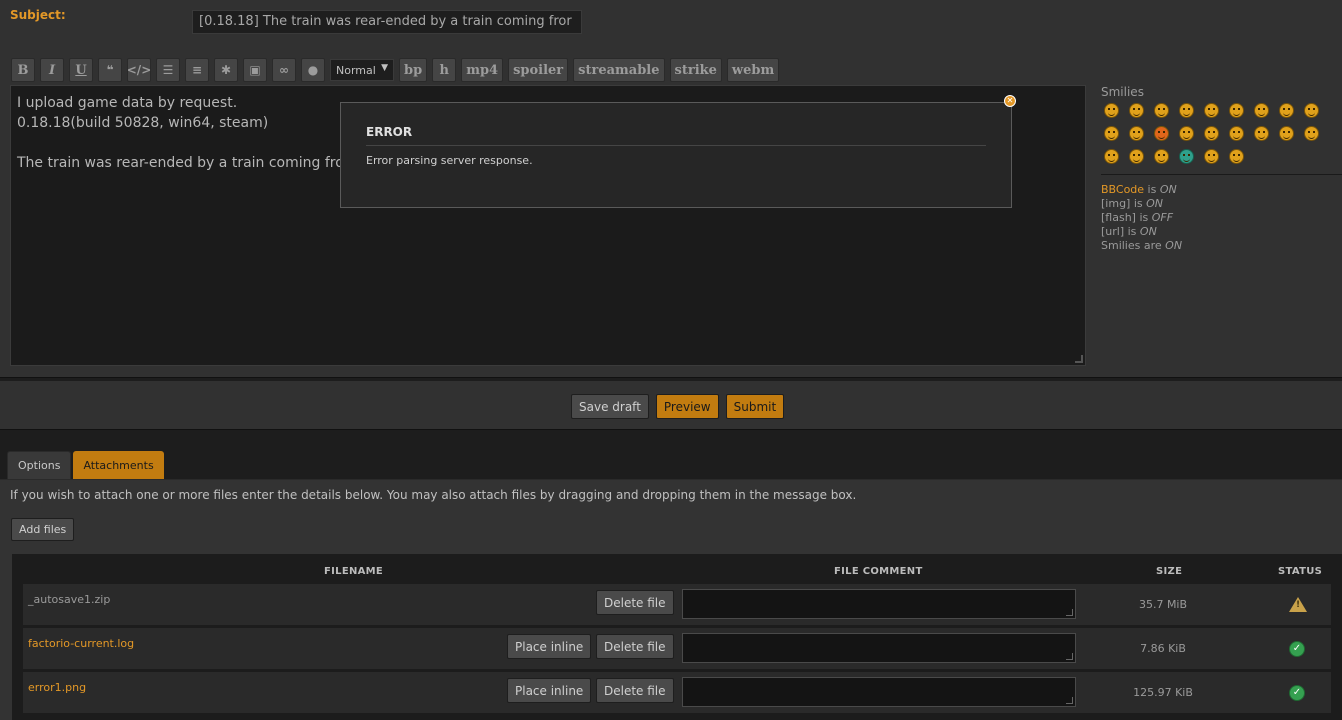 The width and height of the screenshot is (1342, 720). I want to click on smilies-status-line: Smilies are ON, so click(1221, 246).